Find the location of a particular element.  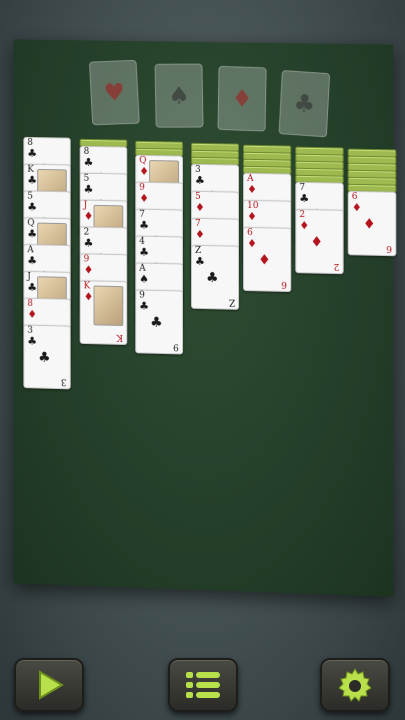

playing-card: K ♦ K is located at coordinates (103, 313).